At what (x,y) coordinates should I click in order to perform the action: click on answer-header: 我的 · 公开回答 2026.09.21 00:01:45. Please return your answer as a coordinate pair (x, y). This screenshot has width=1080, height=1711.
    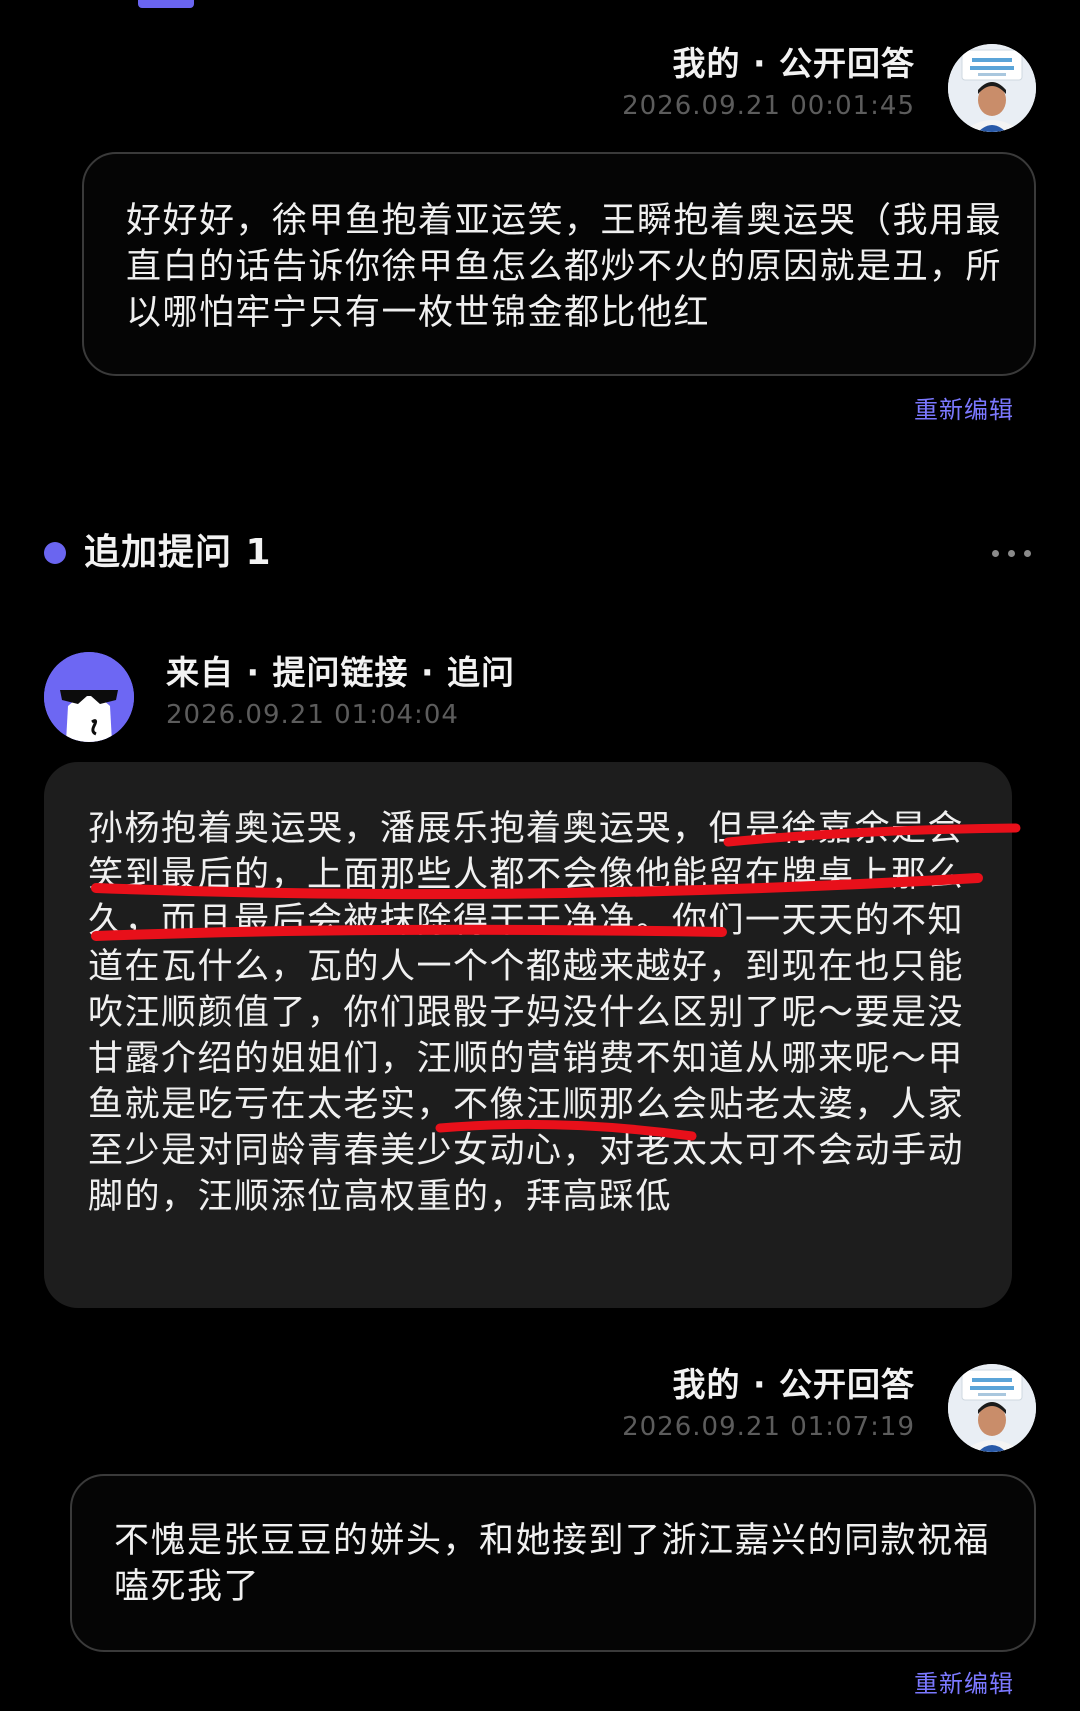
    Looking at the image, I should click on (768, 84).